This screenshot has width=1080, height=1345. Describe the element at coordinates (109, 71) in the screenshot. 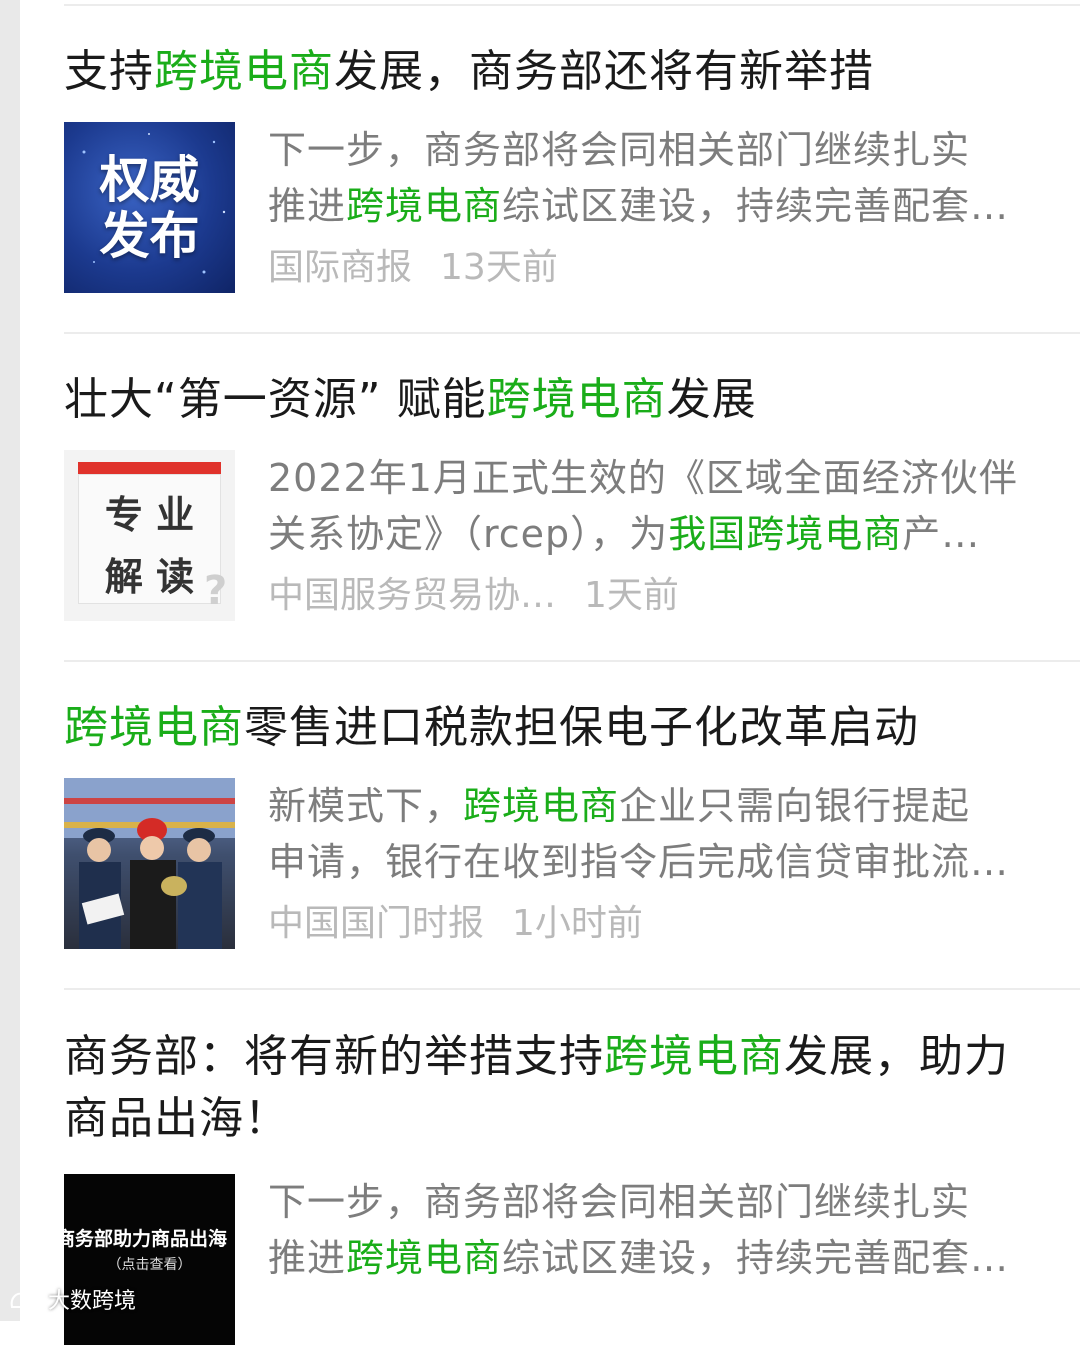

I see `text-segment: 支持` at that location.